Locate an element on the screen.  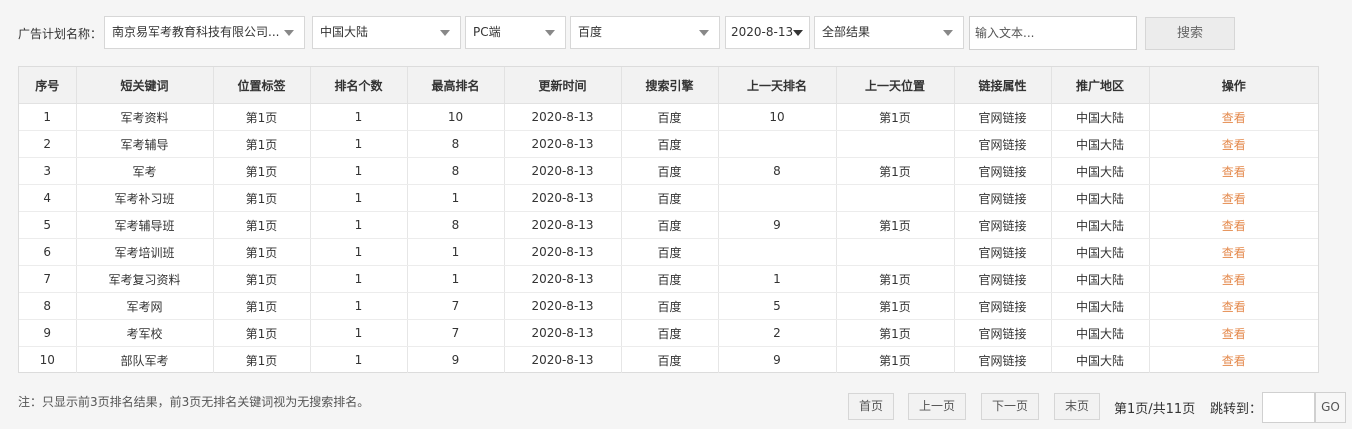
column-header: 链接属性 is located at coordinates (1003, 85).